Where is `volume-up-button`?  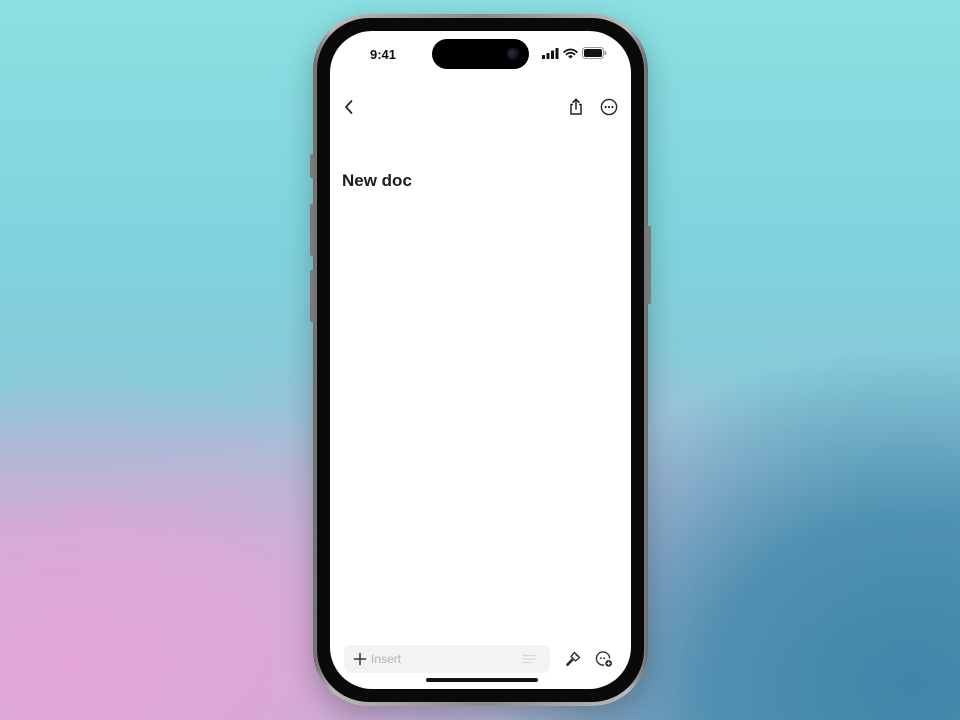
volume-up-button is located at coordinates (312, 230).